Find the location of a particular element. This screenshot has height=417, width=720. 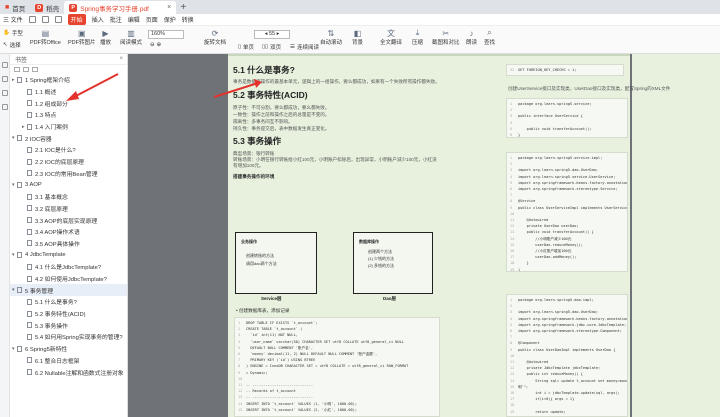

service-layer-label: Service层 is located at coordinates (271, 298).